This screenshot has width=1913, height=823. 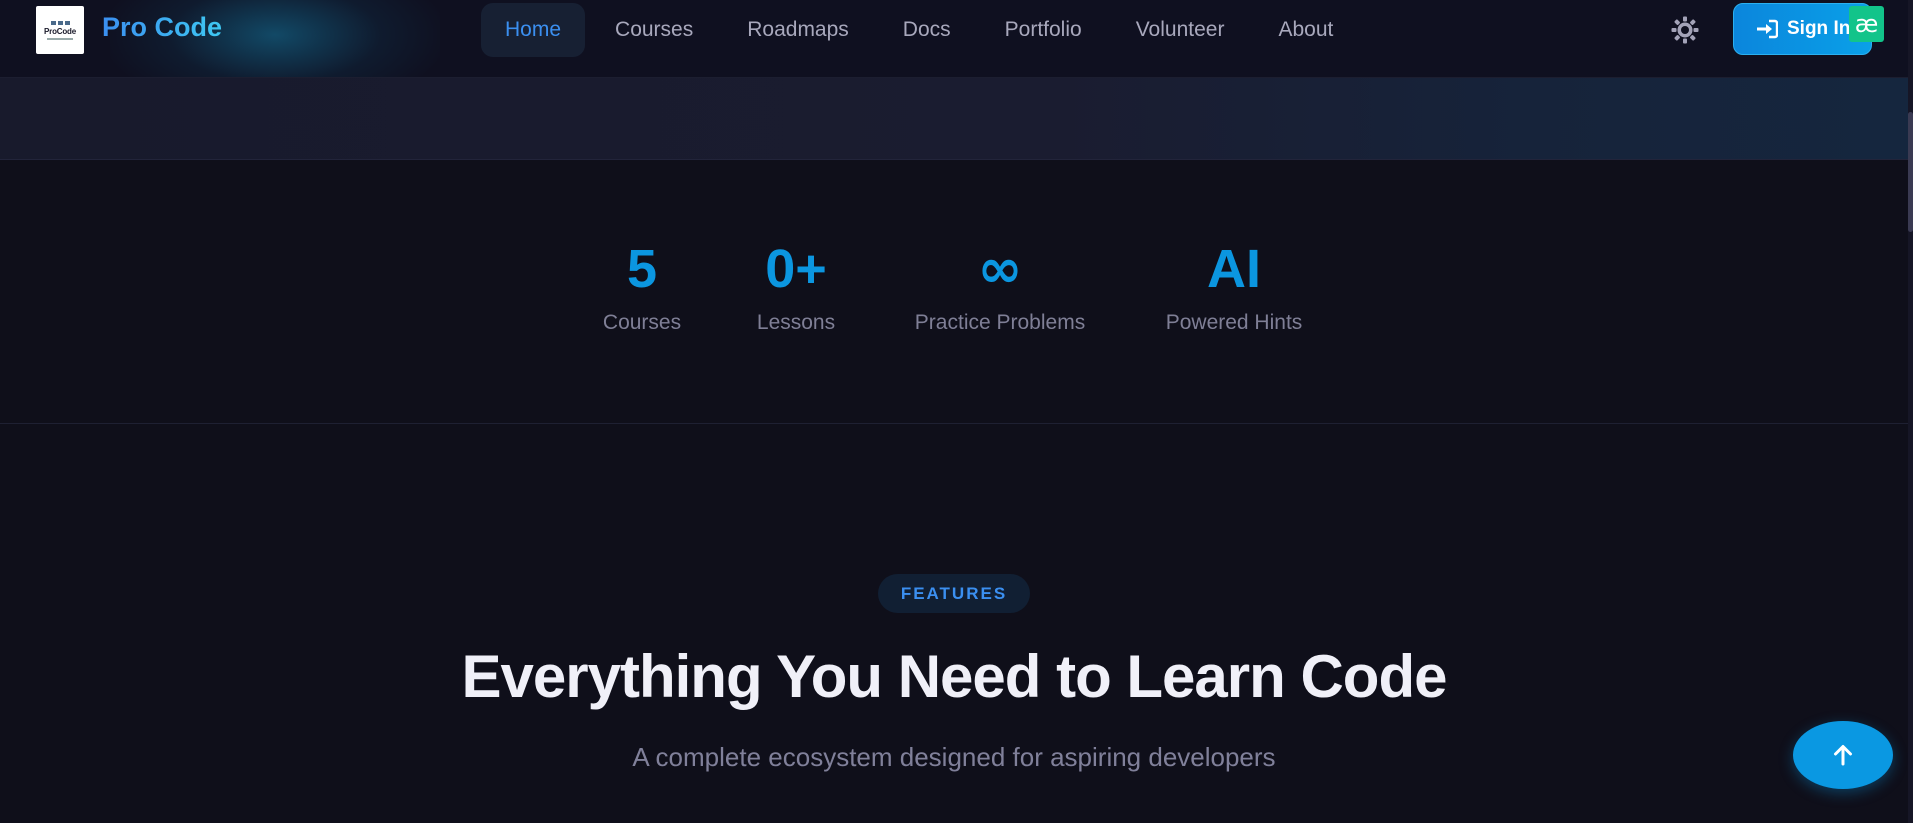 I want to click on nav-link-courses: Courses, so click(x=654, y=30).